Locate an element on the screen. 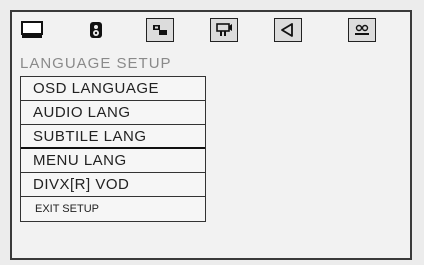 This screenshot has width=424, height=265. menu-item-audio-lang: AUDIO LANG is located at coordinates (113, 113).